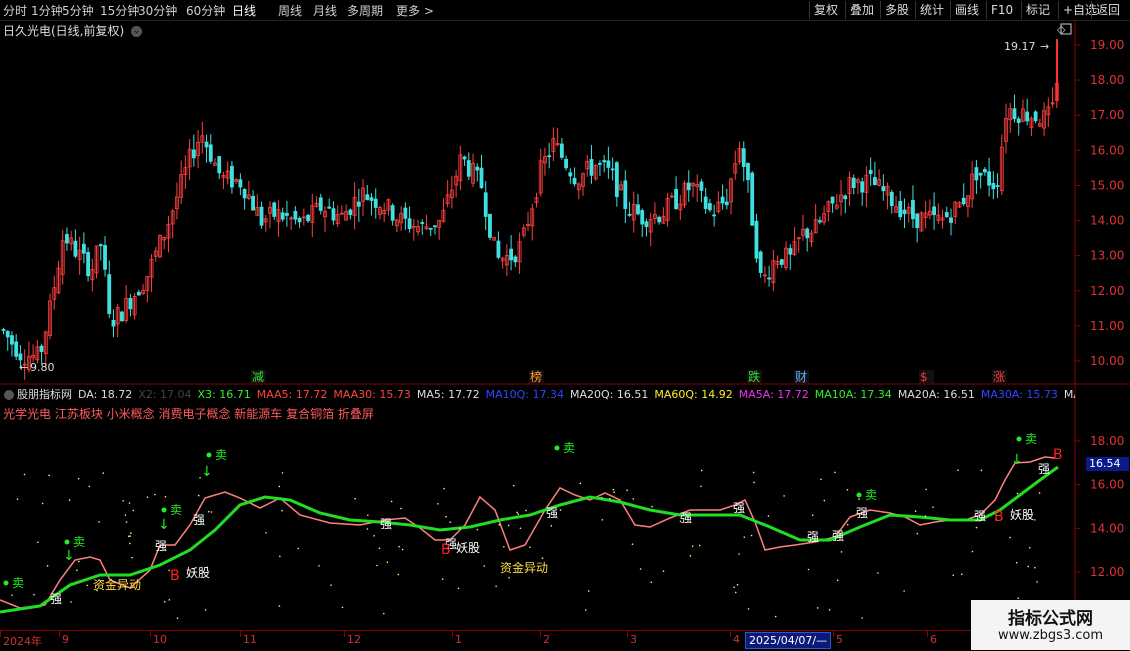 This screenshot has width=1130, height=651. Describe the element at coordinates (44, 394) in the screenshot. I see `indicator-name: 股朋指标网` at that location.